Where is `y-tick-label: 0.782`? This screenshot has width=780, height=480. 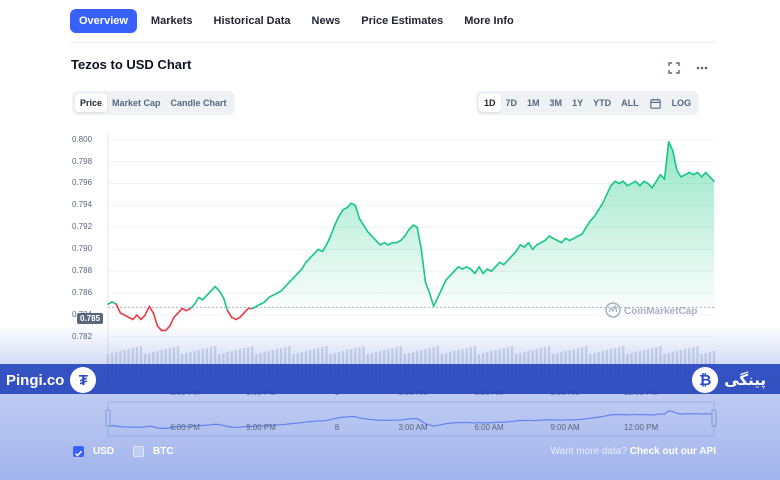 y-tick-label: 0.782 is located at coordinates (82, 337).